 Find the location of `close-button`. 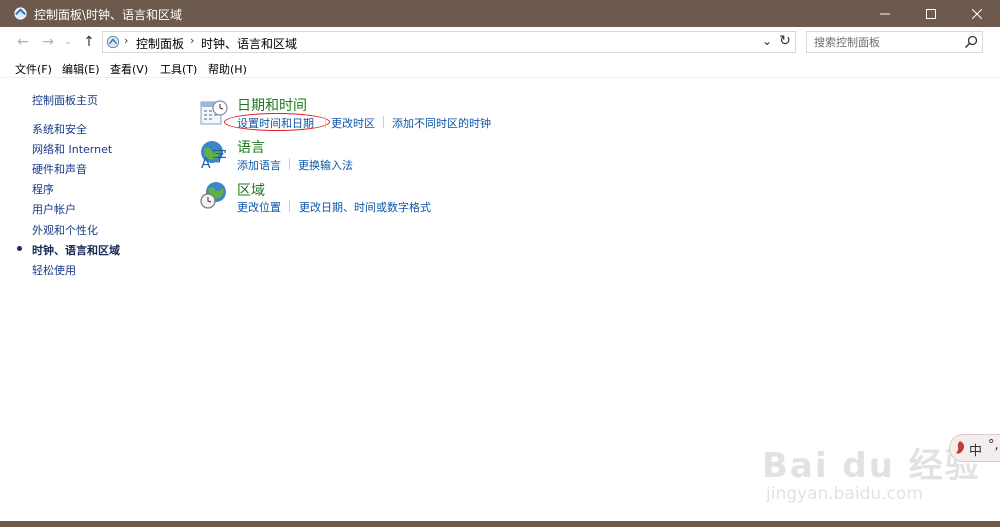

close-button is located at coordinates (977, 13).